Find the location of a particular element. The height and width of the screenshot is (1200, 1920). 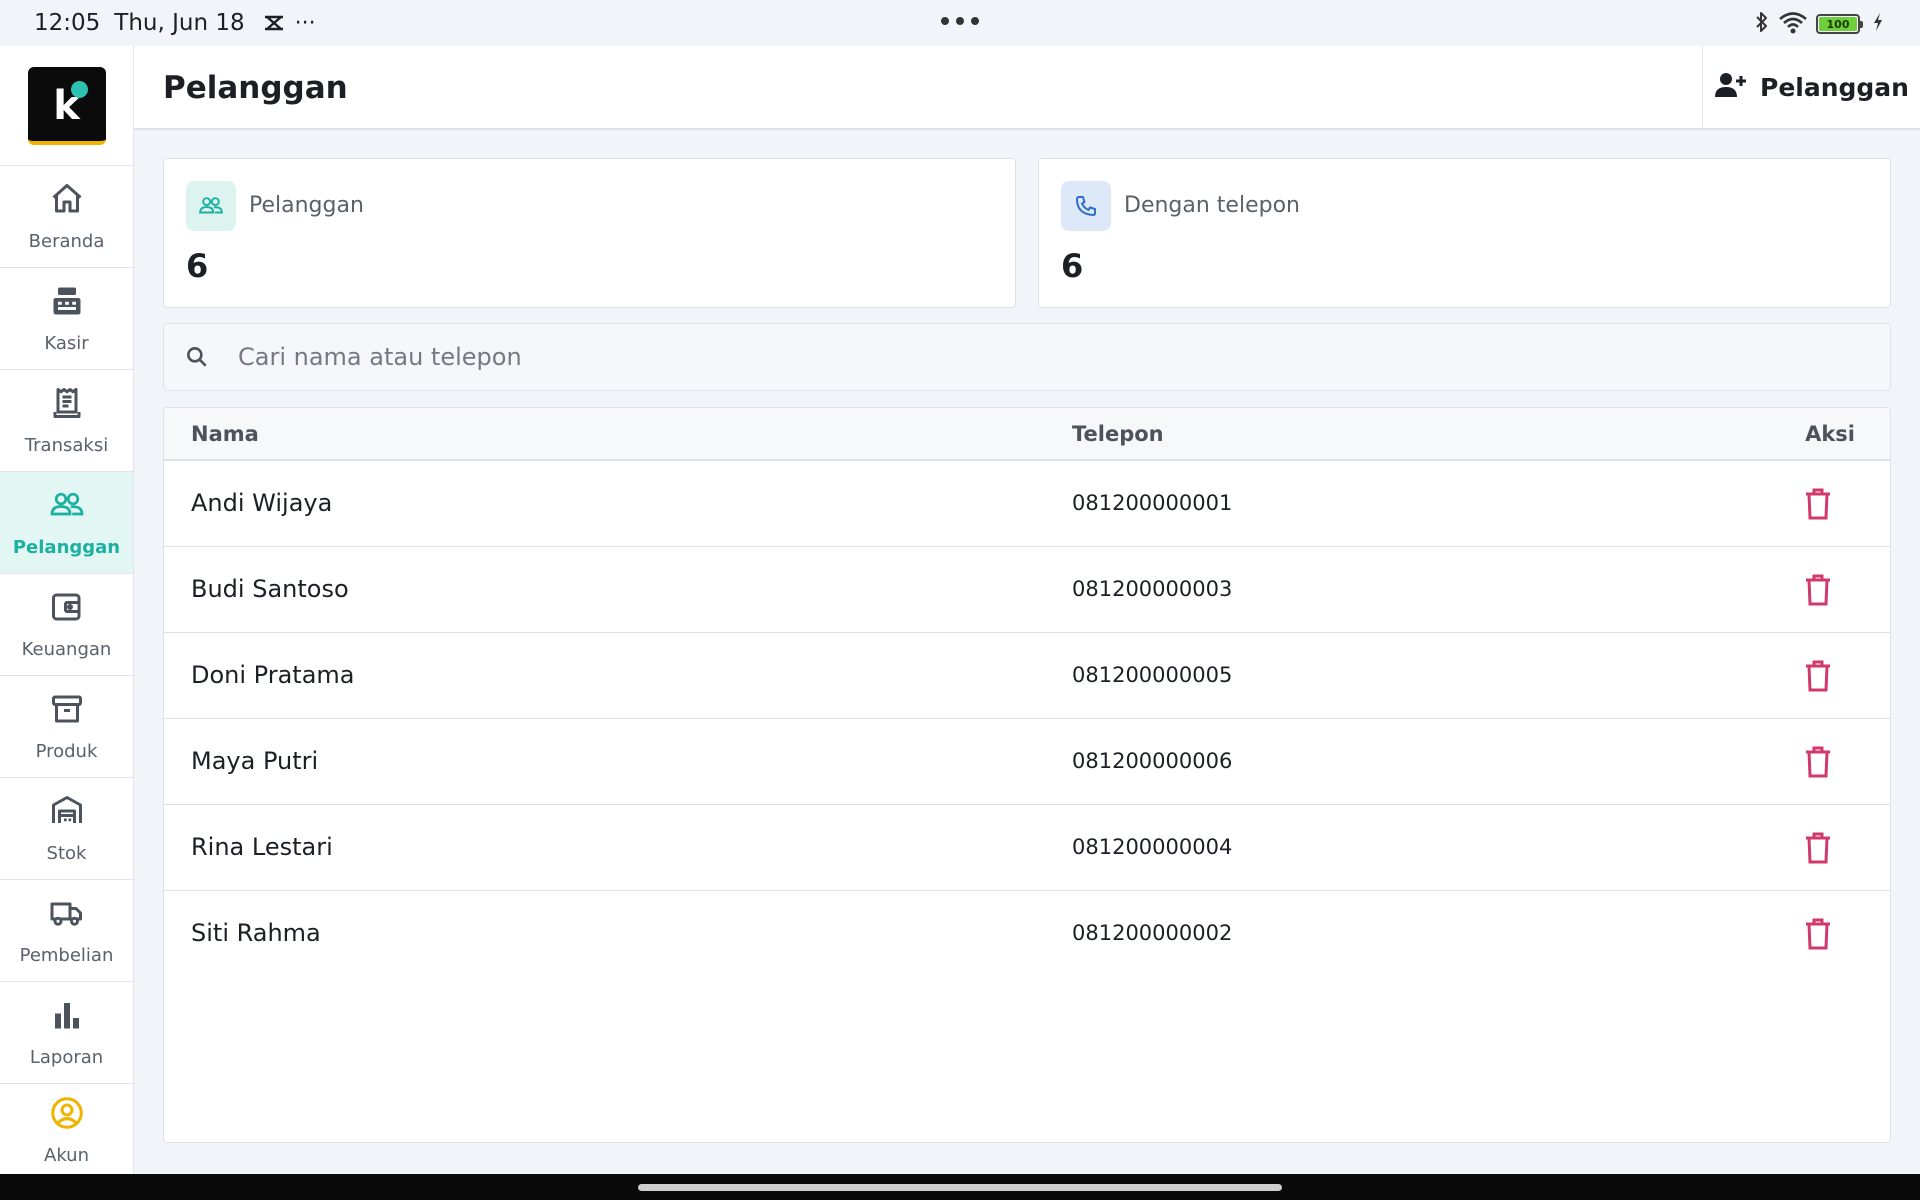

battery-icon: 100 is located at coordinates (1839, 24).